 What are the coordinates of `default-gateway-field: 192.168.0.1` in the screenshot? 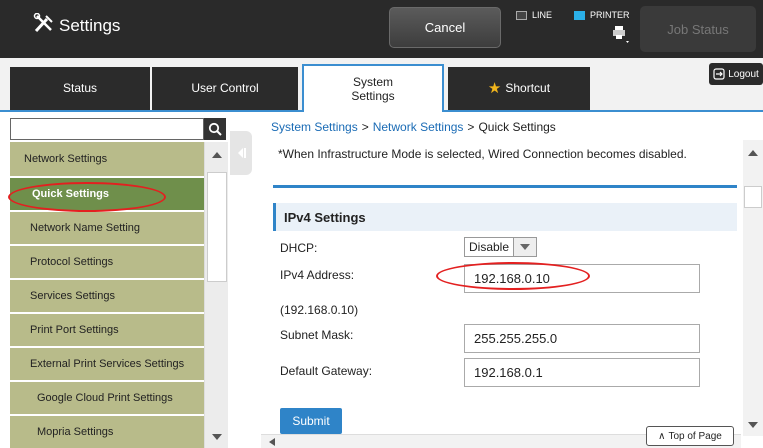 It's located at (582, 372).